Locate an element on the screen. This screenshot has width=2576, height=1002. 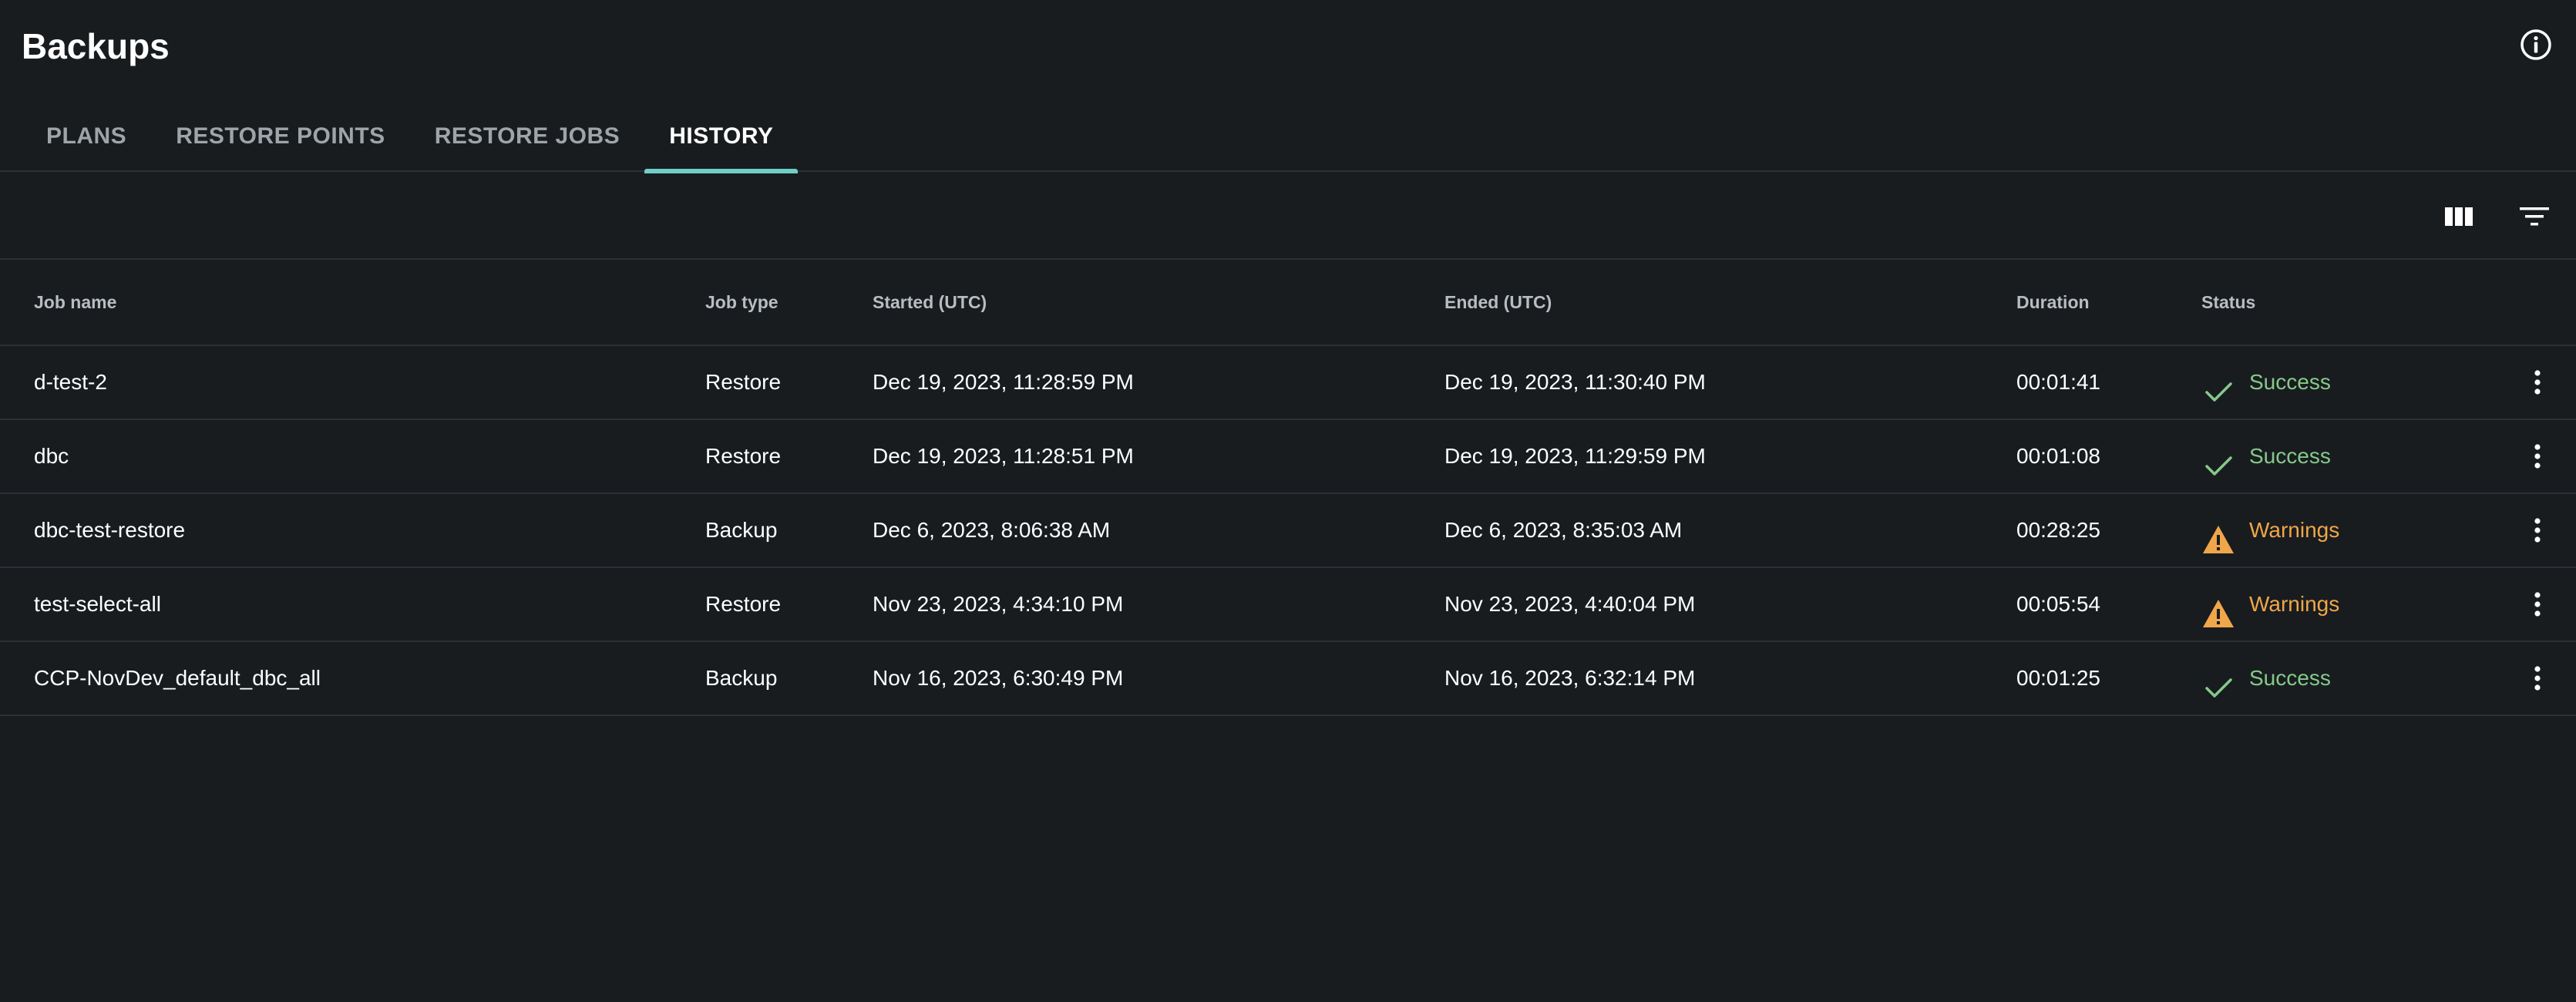
started-cell: Dec 19, 2023, 11:28:59 PM is located at coordinates (1003, 382).